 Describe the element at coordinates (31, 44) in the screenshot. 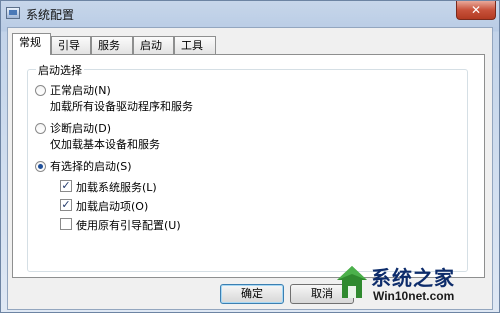

I see `tab-general: 常规` at that location.